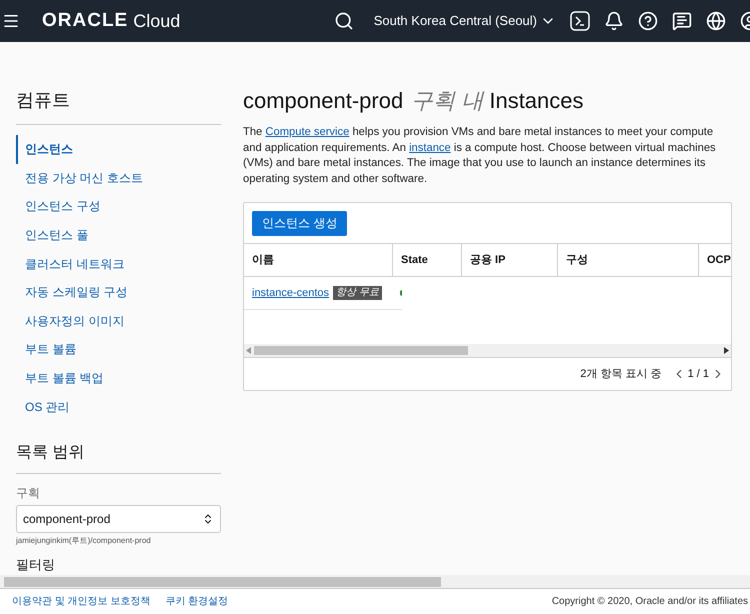 This screenshot has width=750, height=614. What do you see at coordinates (263, 260) in the screenshot?
I see `column-header: 이름` at bounding box center [263, 260].